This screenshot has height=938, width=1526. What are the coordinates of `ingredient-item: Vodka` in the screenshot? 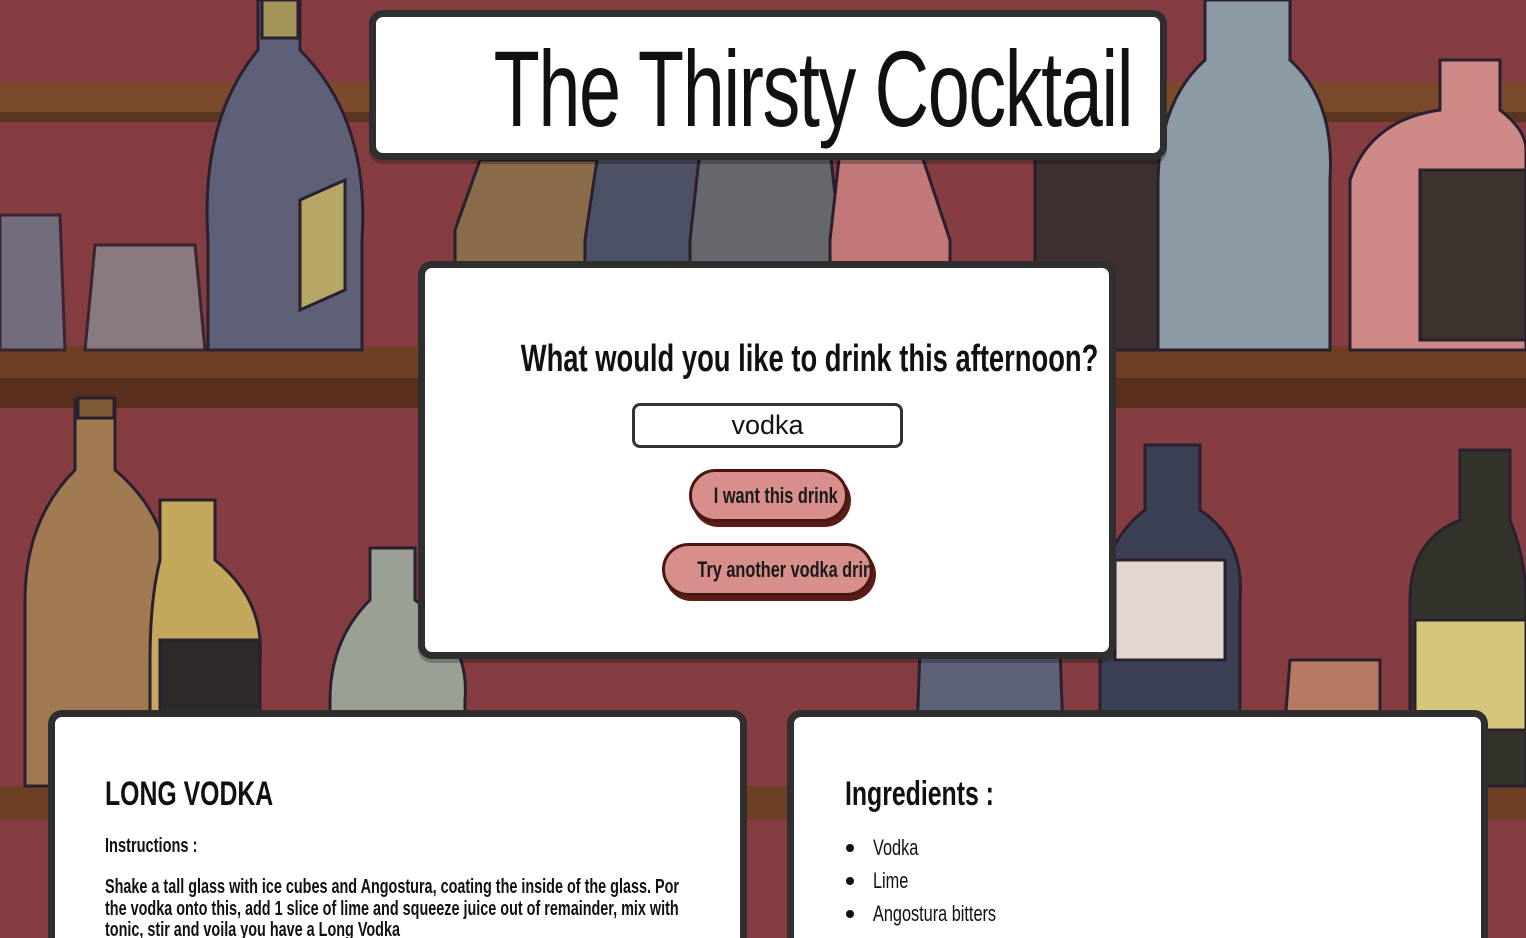 It's located at (942, 847).